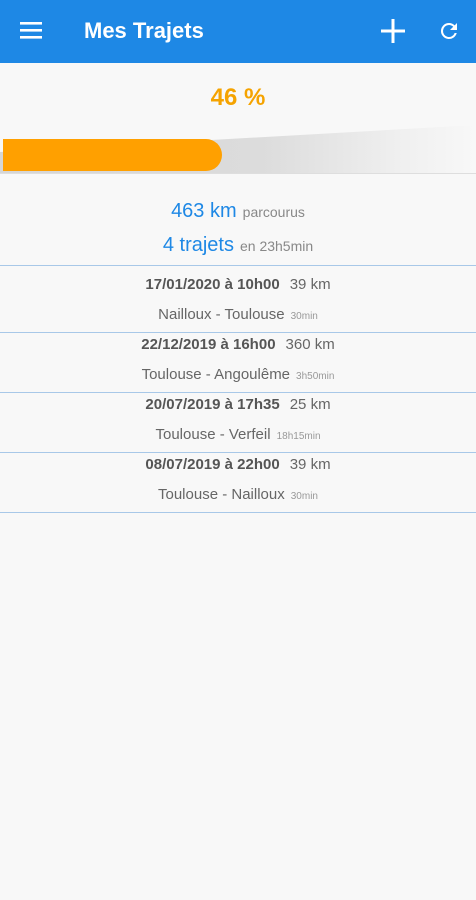 The height and width of the screenshot is (900, 476). What do you see at coordinates (213, 434) in the screenshot?
I see `trip-route: Toulouse - Verfeil` at bounding box center [213, 434].